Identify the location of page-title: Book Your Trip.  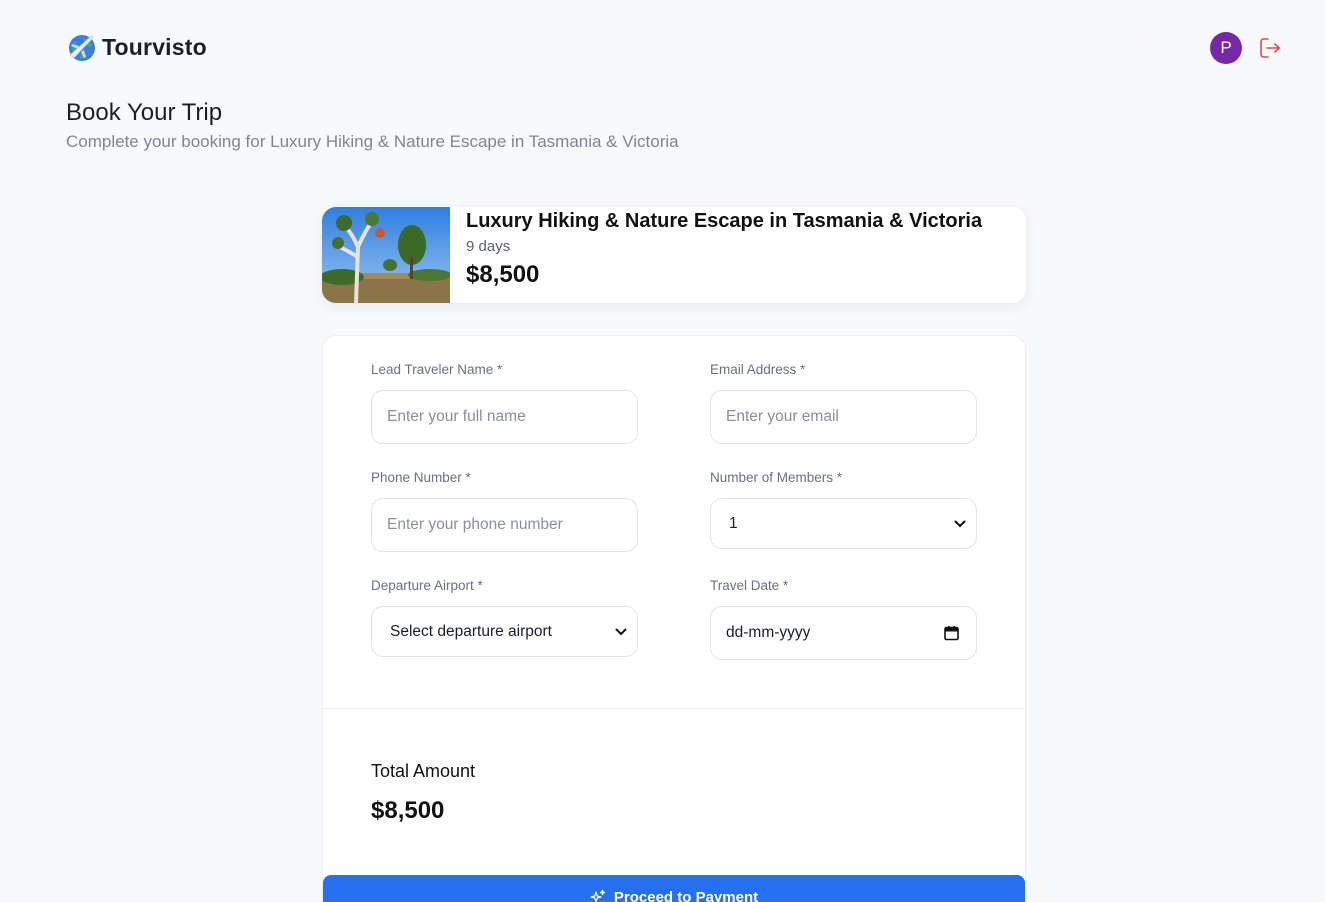
(144, 112).